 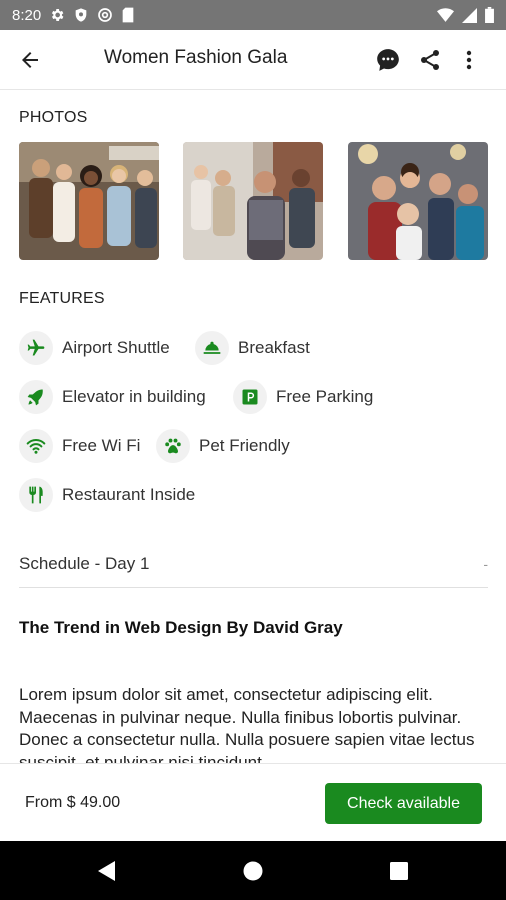 What do you see at coordinates (101, 445) in the screenshot?
I see `feature-label: Free Wi Fi` at bounding box center [101, 445].